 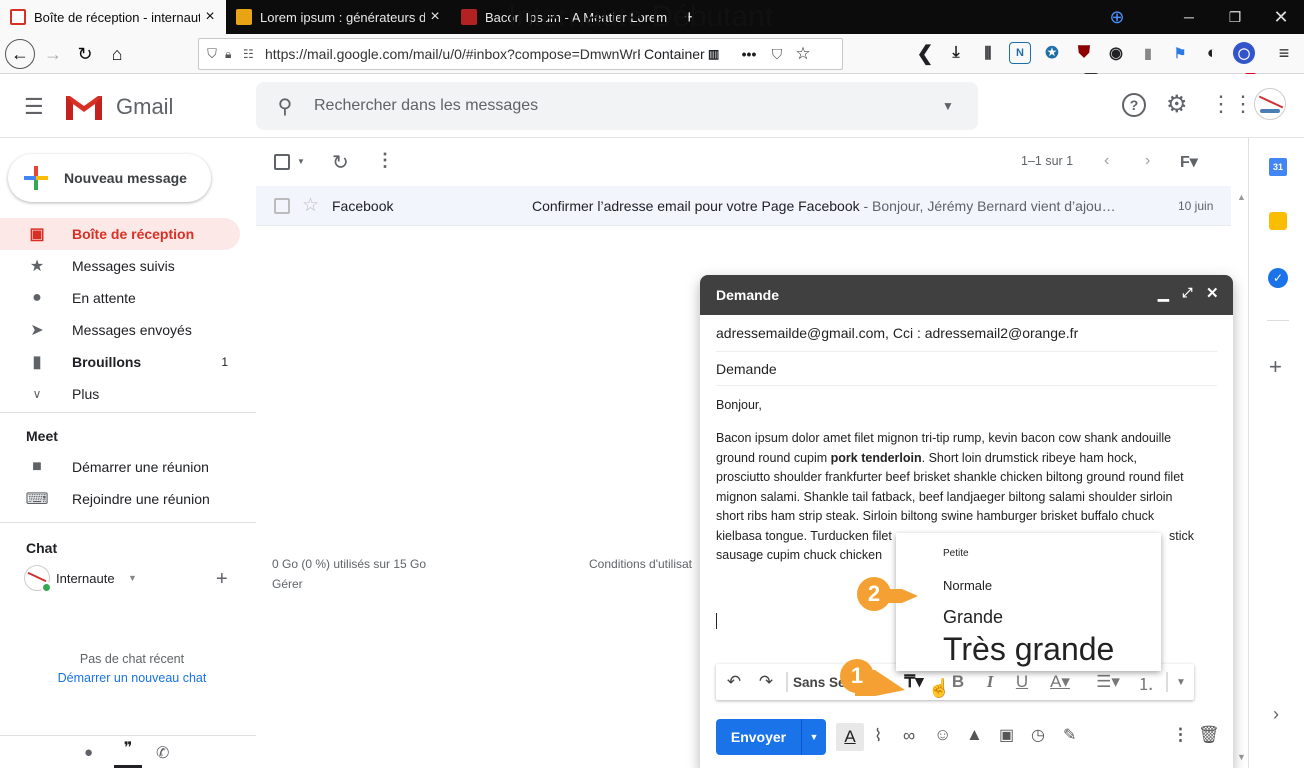 I want to click on italic-icon: I, so click(x=990, y=682).